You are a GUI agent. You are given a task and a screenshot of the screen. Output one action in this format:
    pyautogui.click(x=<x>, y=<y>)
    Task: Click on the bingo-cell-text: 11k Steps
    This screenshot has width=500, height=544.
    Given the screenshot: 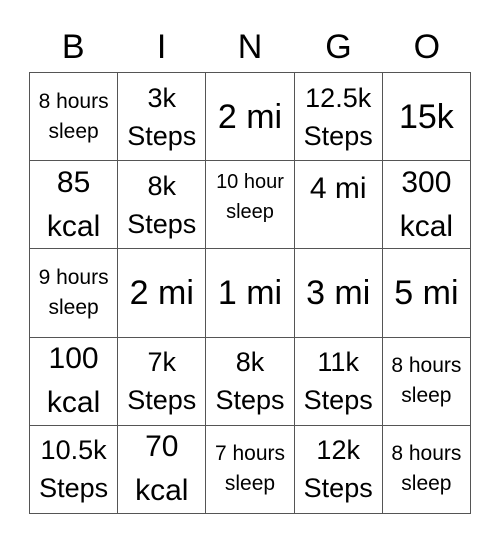 What is the action you would take?
    pyautogui.click(x=338, y=381)
    